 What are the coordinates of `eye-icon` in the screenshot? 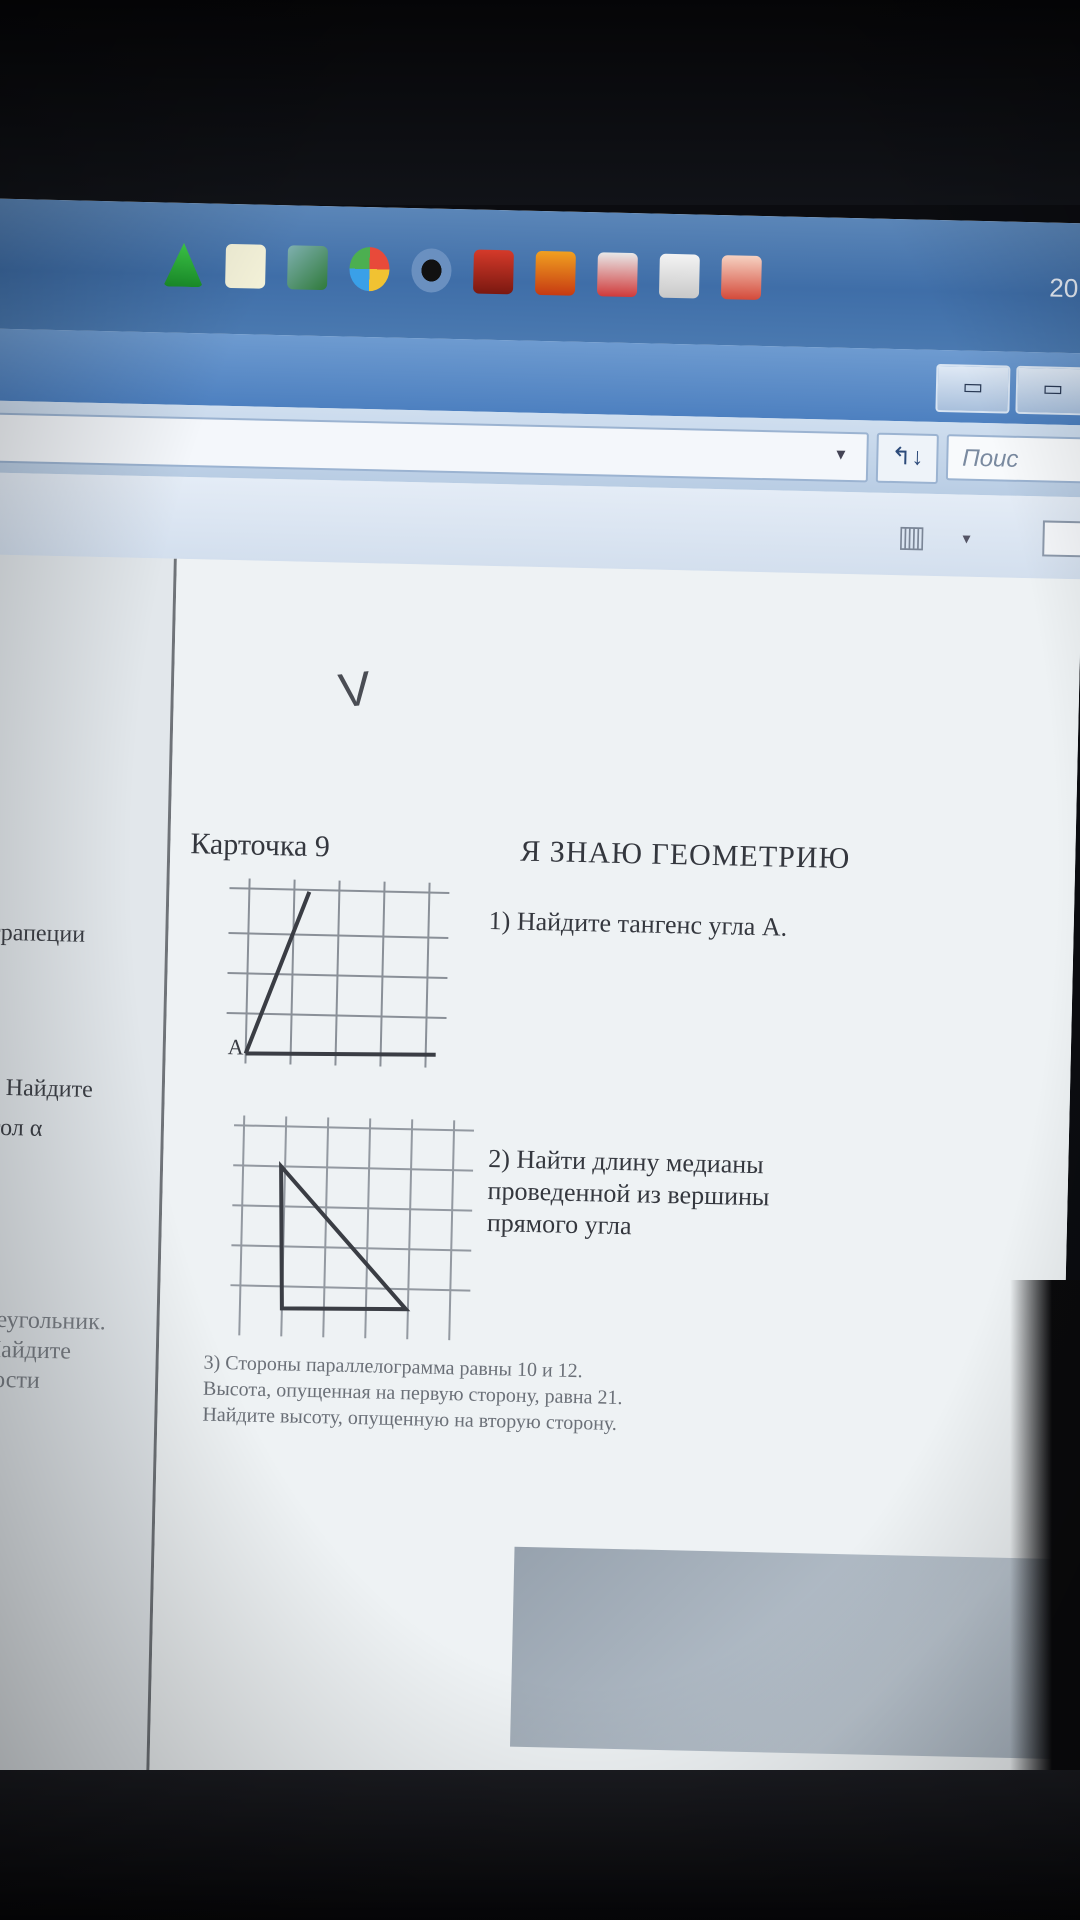 It's located at (431, 270).